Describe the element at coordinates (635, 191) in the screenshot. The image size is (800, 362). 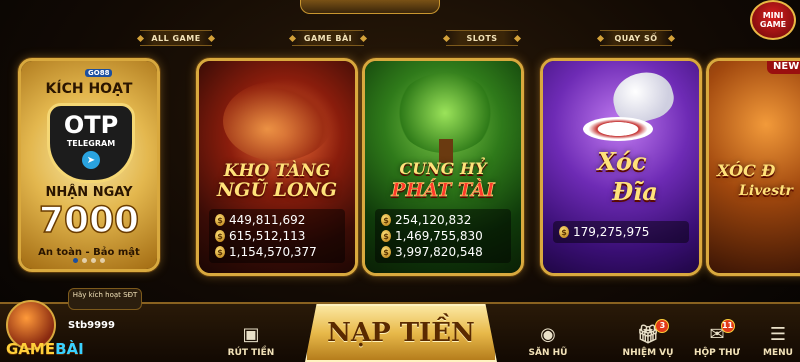
I see `game-title-bottom: Đĩa` at that location.